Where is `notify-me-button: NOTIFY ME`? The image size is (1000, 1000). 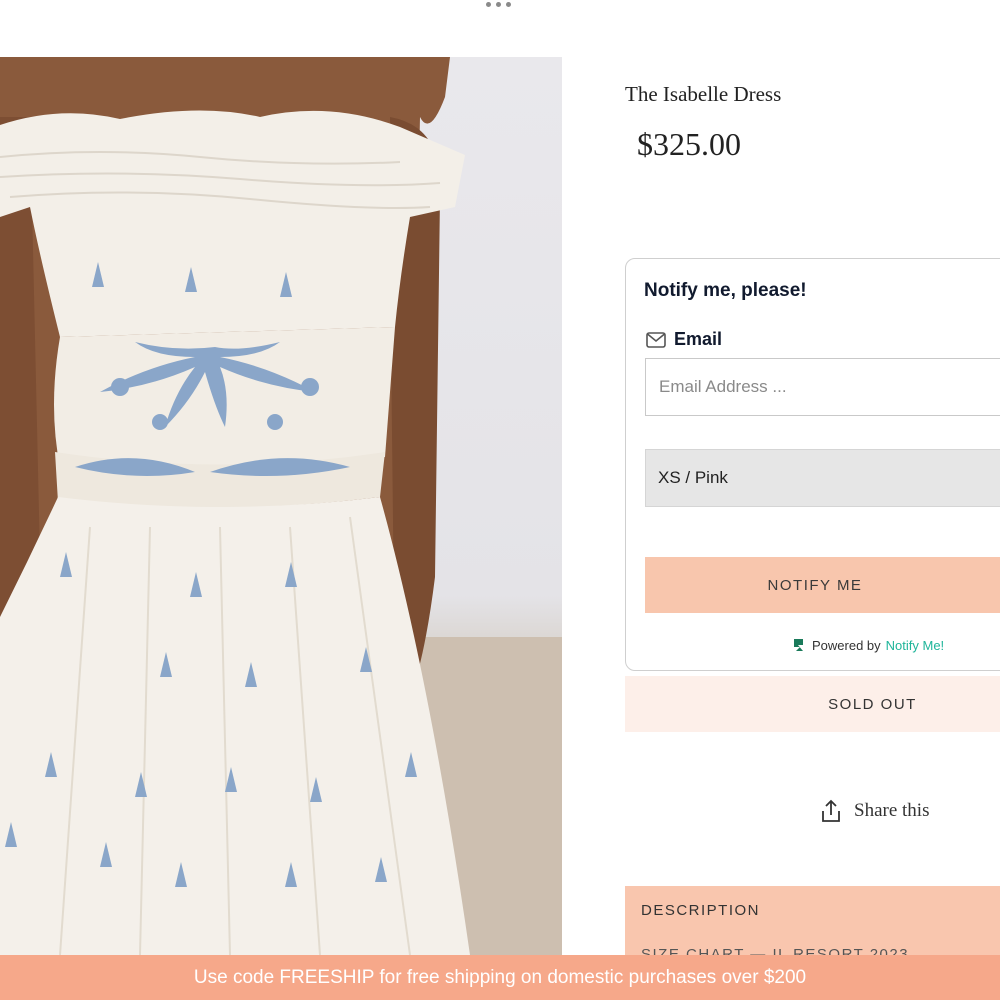 notify-me-button: NOTIFY ME is located at coordinates (822, 585).